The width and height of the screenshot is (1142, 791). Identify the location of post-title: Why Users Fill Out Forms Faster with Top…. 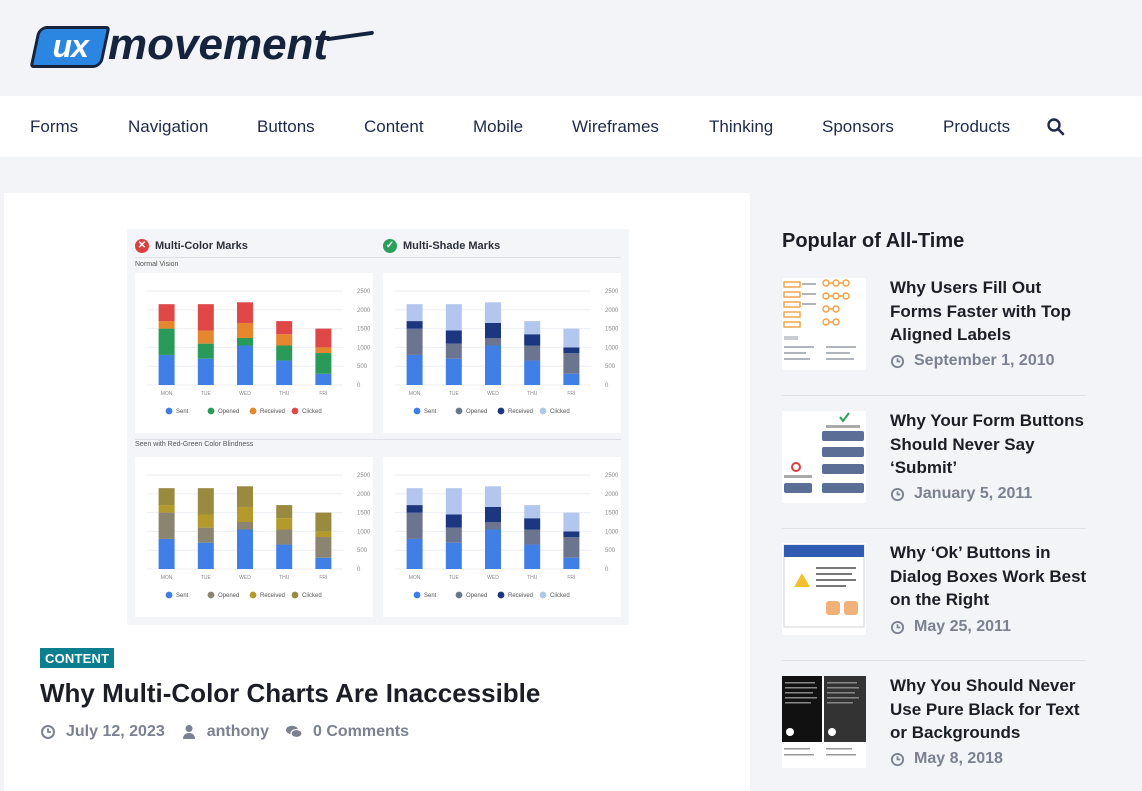
(990, 311).